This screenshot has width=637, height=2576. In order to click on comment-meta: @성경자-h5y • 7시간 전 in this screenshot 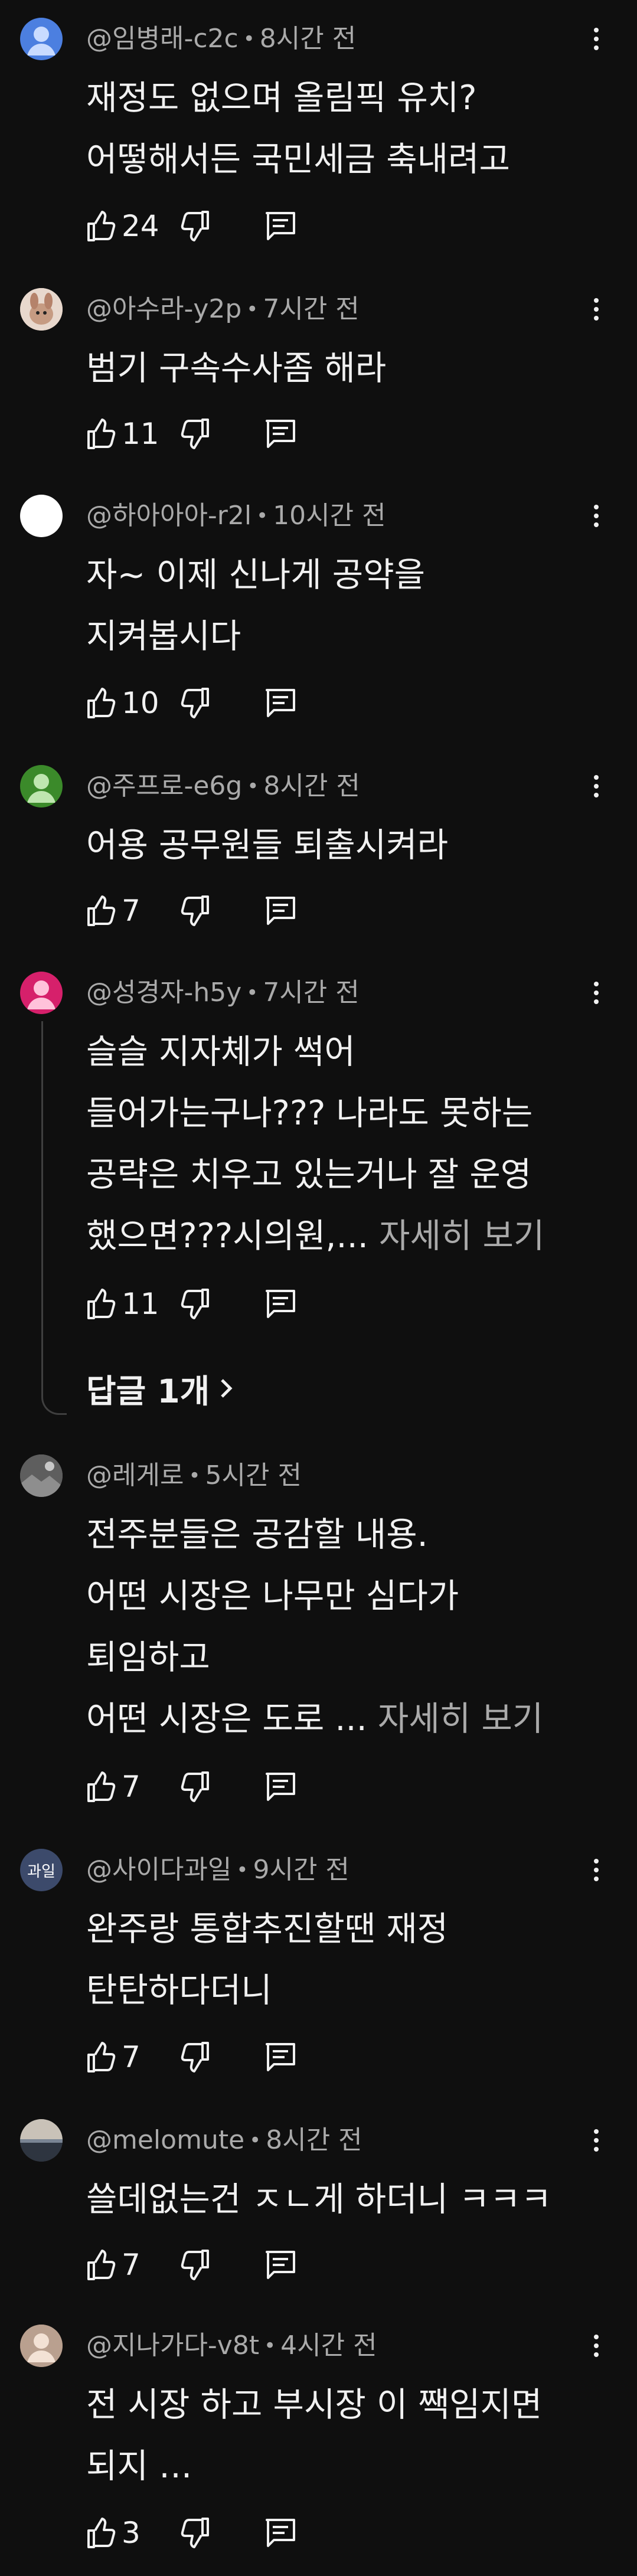, I will do `click(223, 993)`.